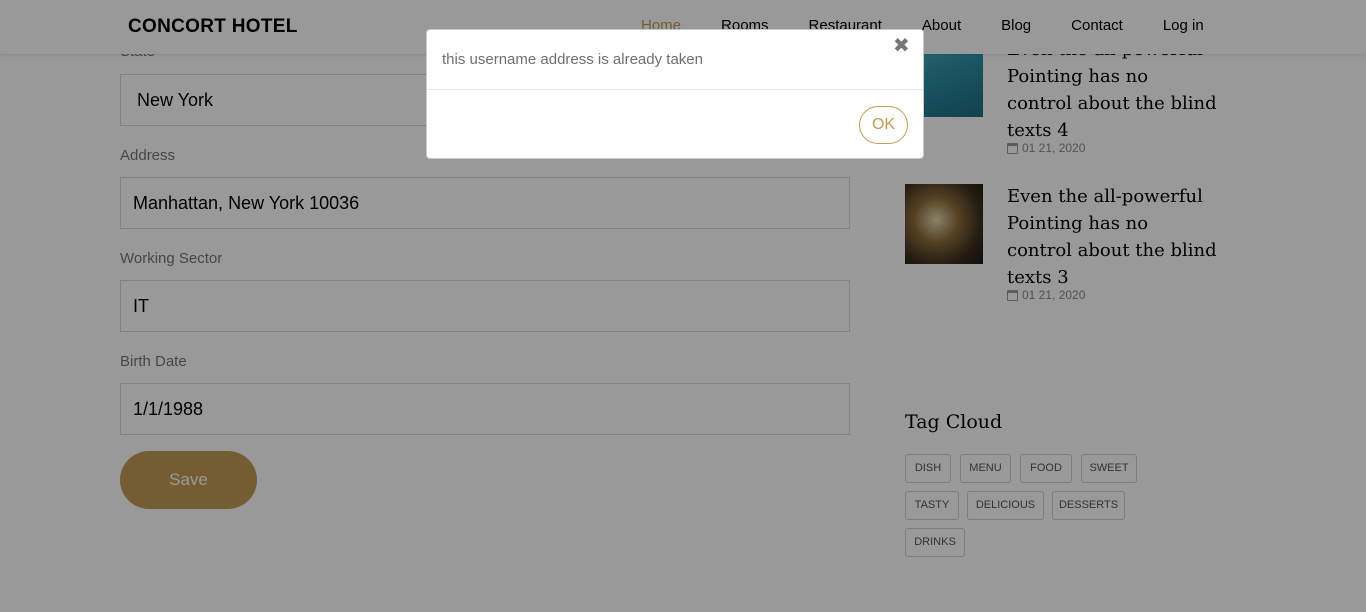 Image resolution: width=1366 pixels, height=612 pixels. Describe the element at coordinates (572, 59) in the screenshot. I see `alert-message: this username address is already taken` at that location.